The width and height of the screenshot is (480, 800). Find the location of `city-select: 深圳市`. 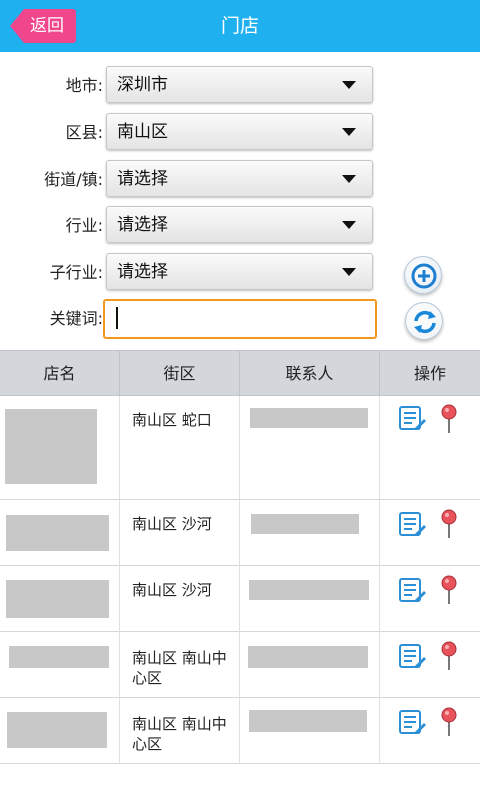

city-select: 深圳市 is located at coordinates (239, 84).